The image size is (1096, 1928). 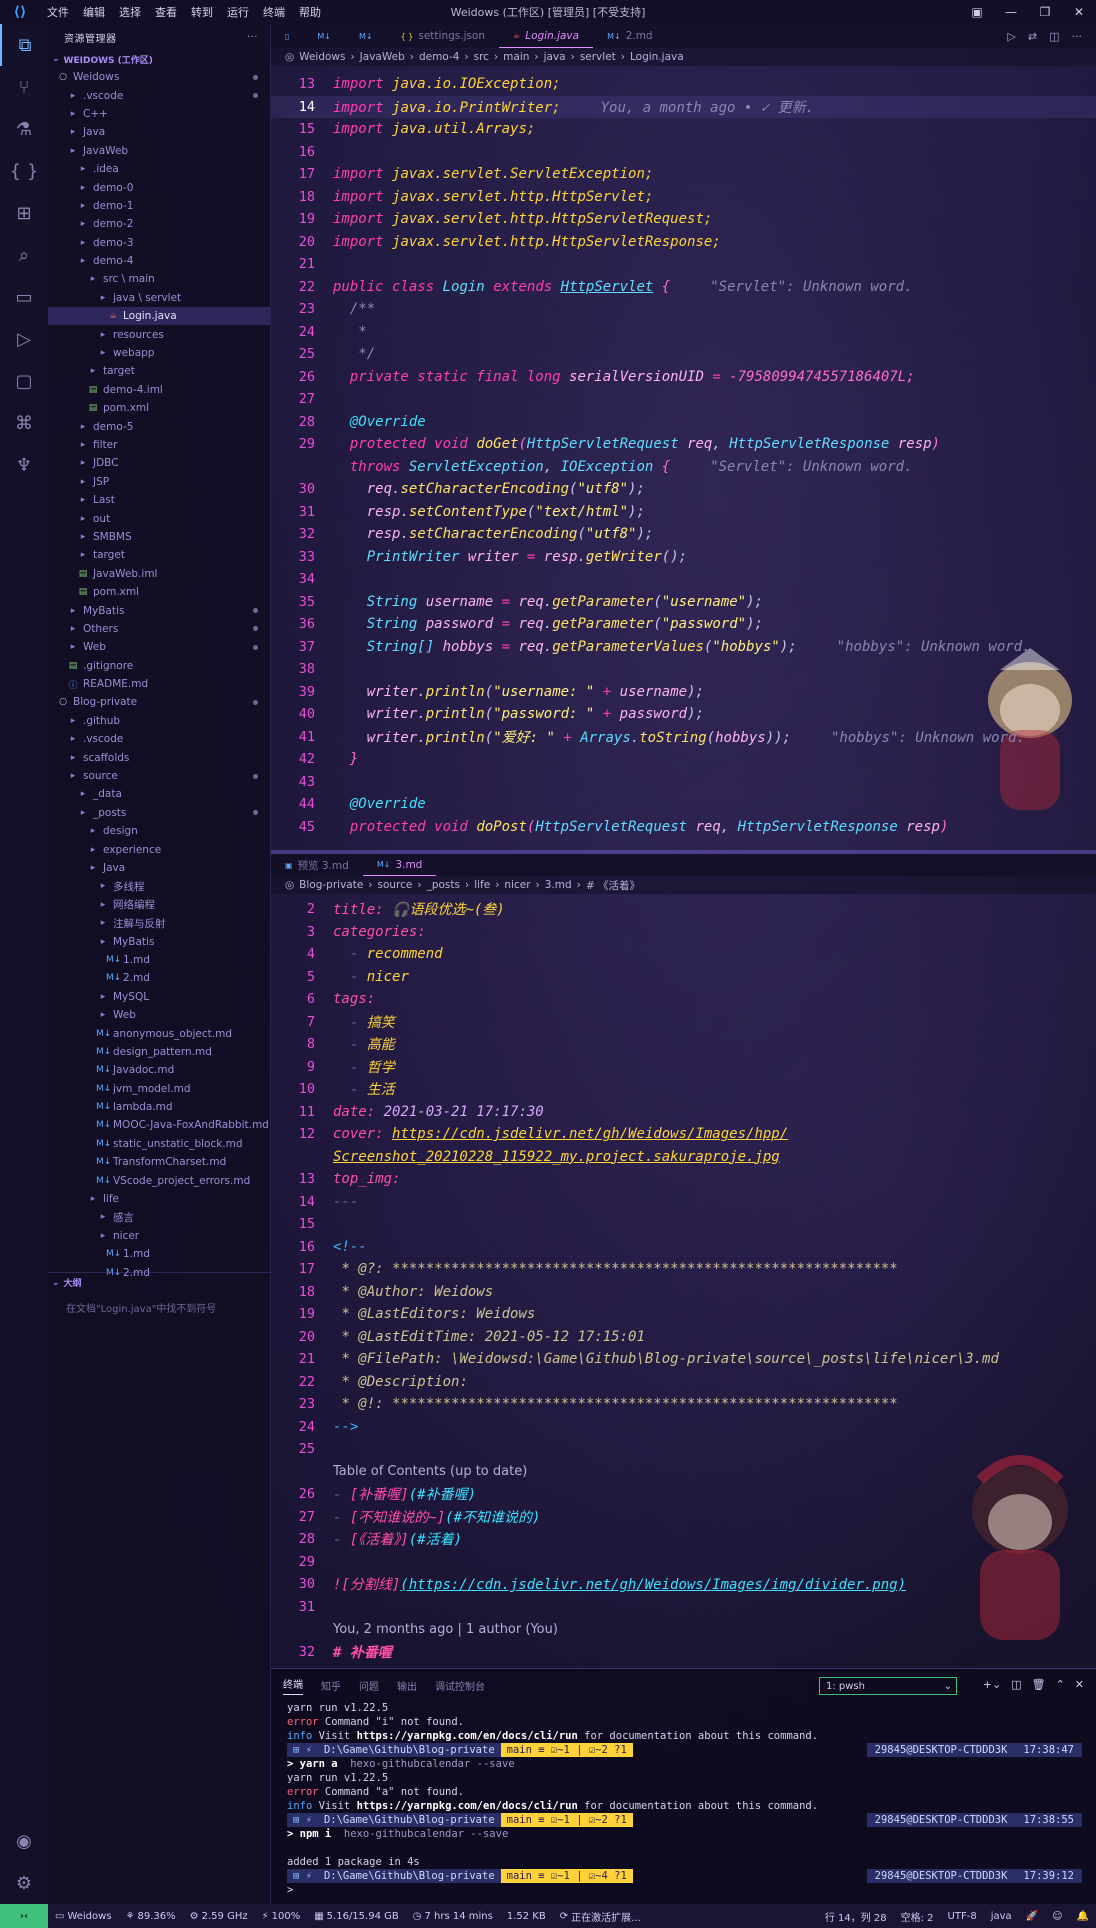 I want to click on tree-file: M↓ static_unstatic_block.md, so click(x=159, y=1144).